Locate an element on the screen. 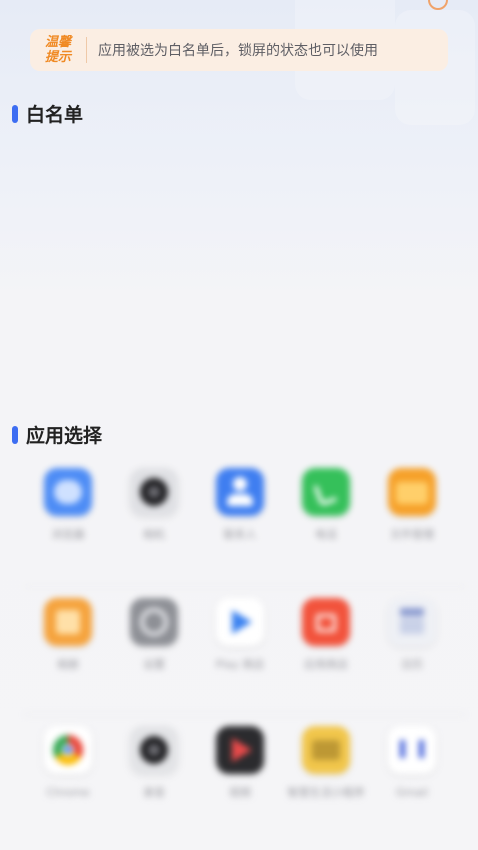  app-label: 应用商店 is located at coordinates (326, 664).